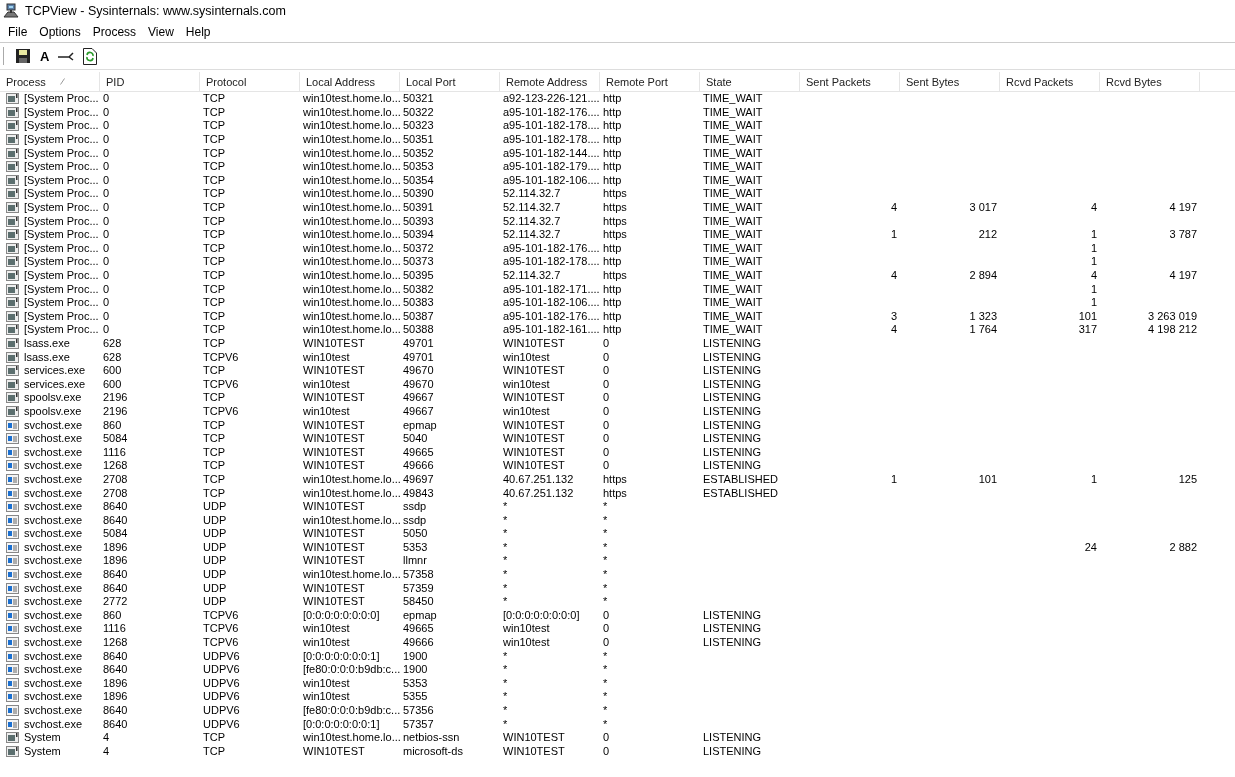  Describe the element at coordinates (415, 520) in the screenshot. I see `table-cell: ssdp` at that location.